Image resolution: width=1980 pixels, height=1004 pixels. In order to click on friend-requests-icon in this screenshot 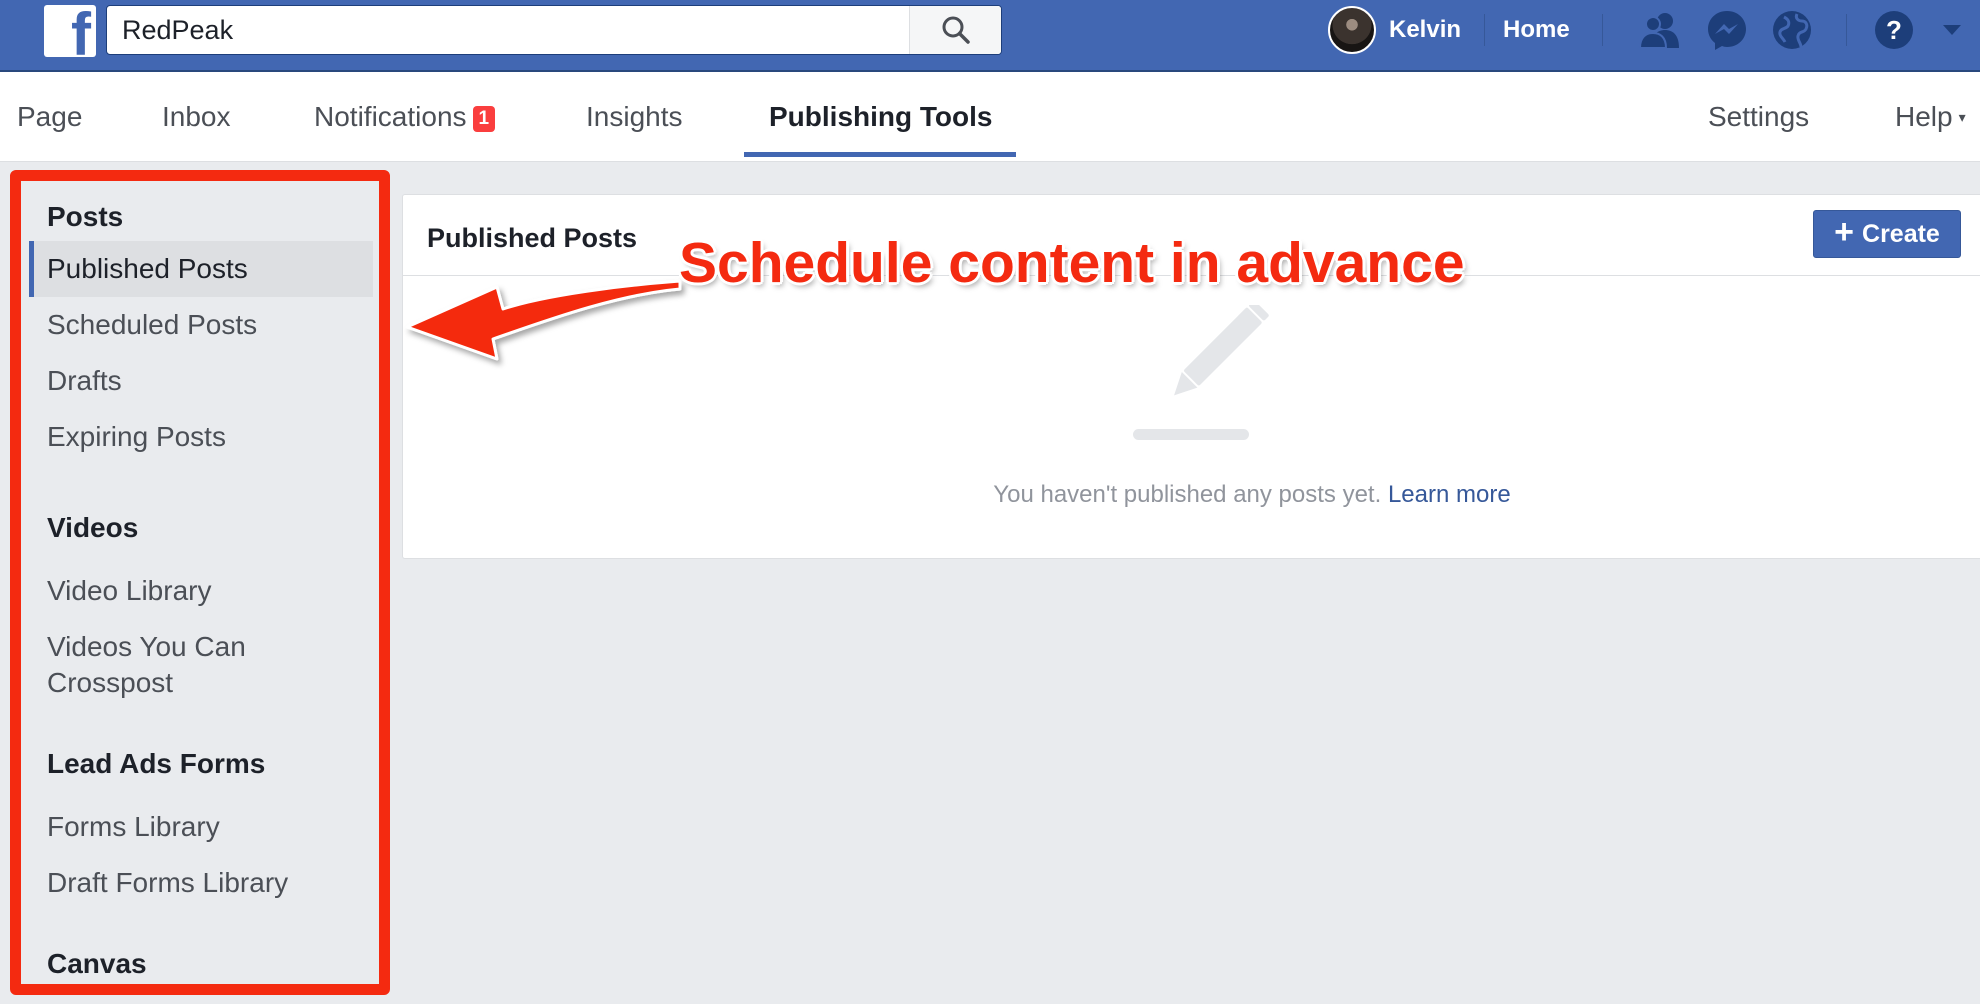, I will do `click(1660, 30)`.